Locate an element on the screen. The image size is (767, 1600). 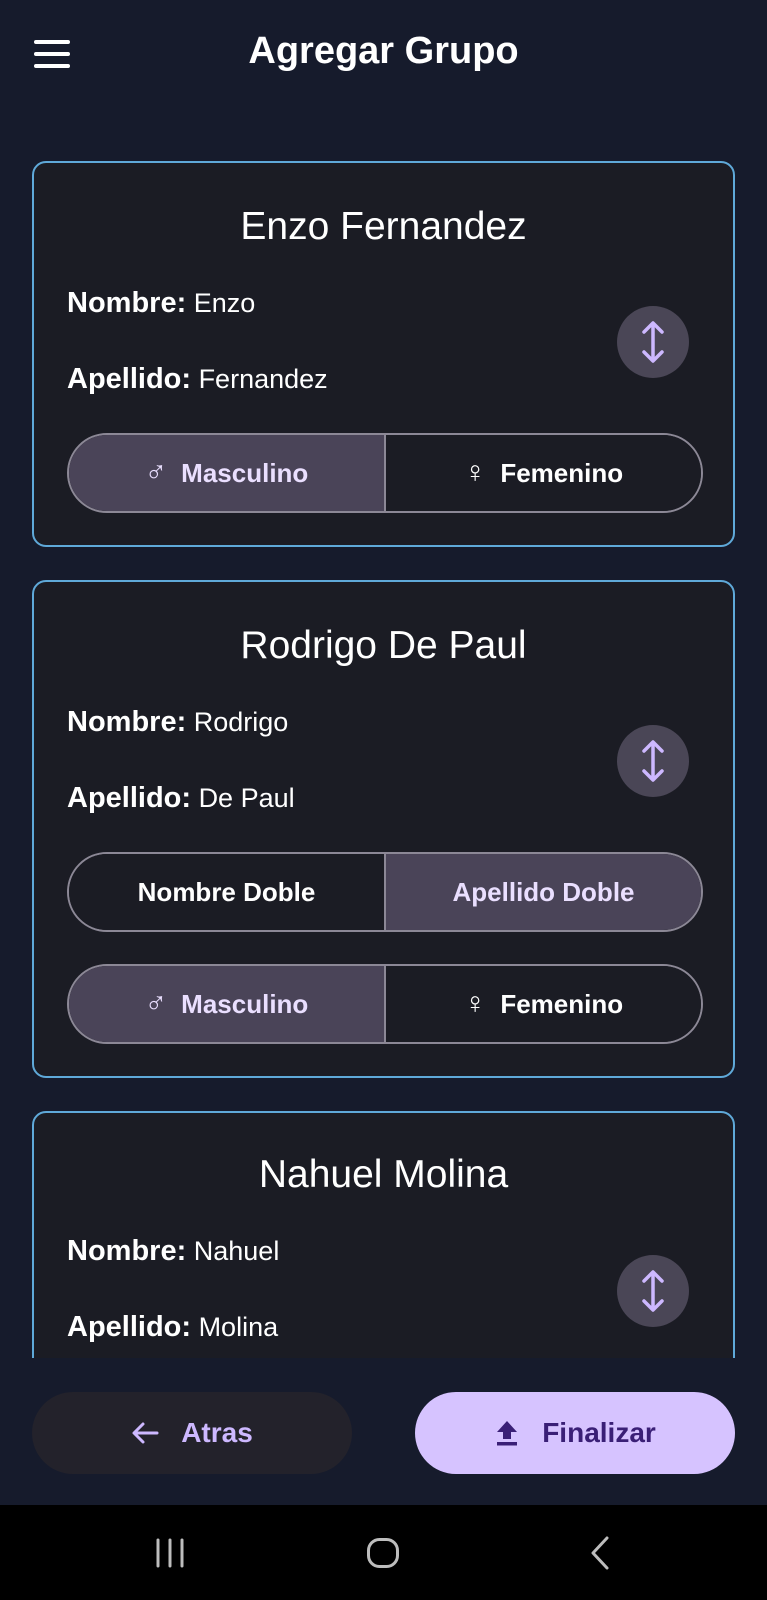
option-label: Nombre Doble is located at coordinates (226, 891).